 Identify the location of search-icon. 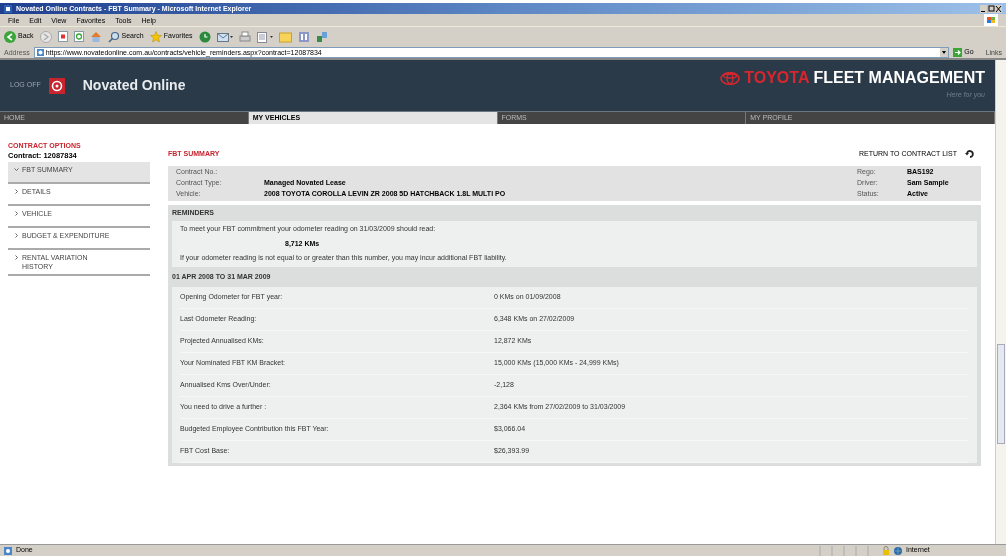
(113, 36).